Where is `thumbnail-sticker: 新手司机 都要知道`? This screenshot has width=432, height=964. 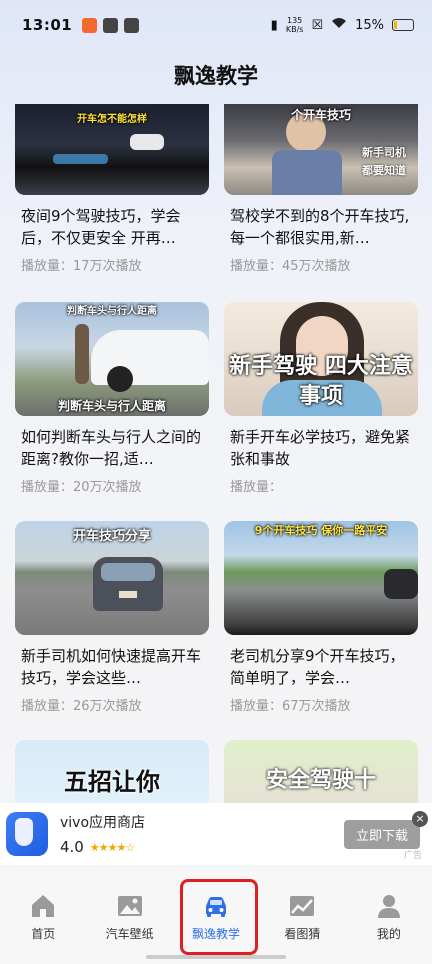
thumbnail-sticker: 新手司机 都要知道 is located at coordinates (384, 161).